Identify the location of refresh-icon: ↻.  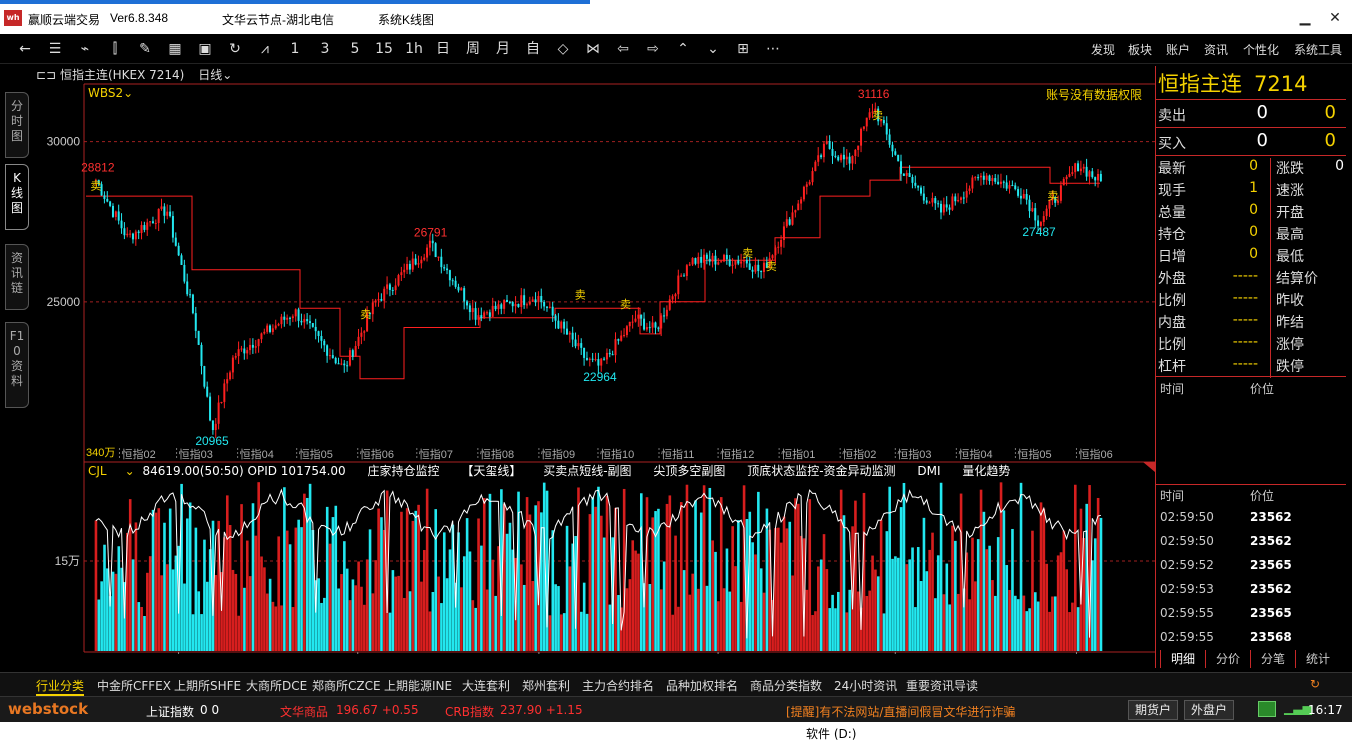
(235, 49).